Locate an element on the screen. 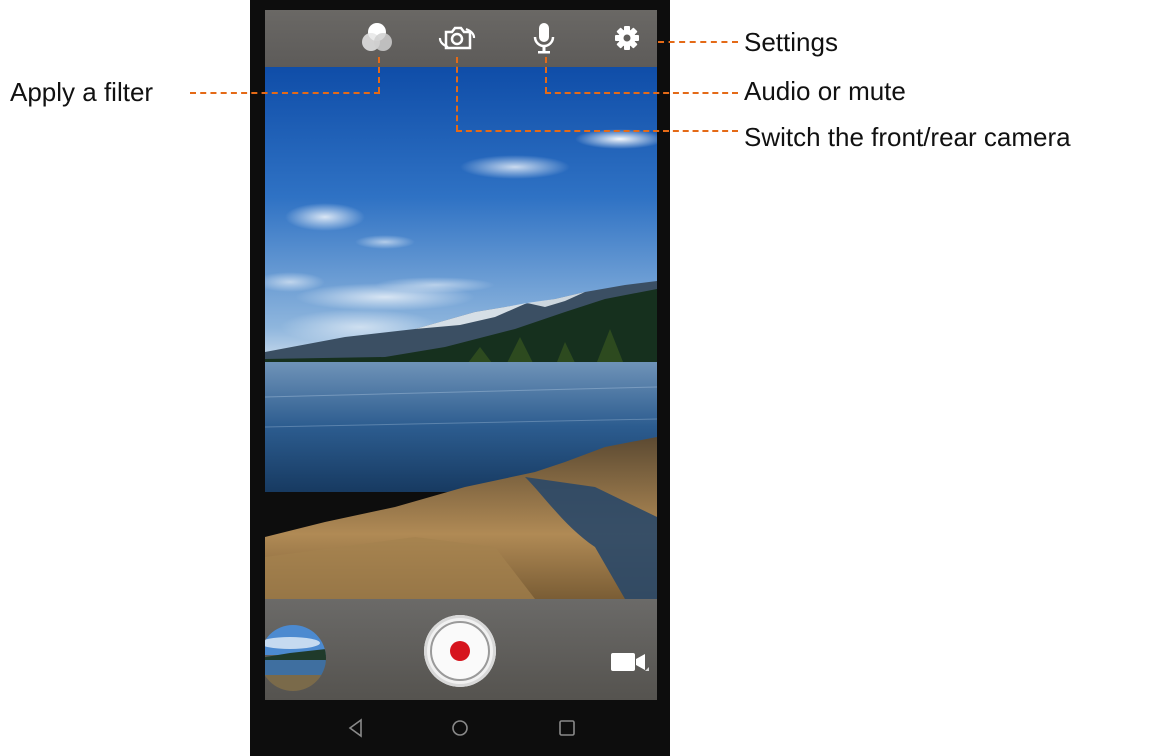  record-dot is located at coordinates (460, 651).